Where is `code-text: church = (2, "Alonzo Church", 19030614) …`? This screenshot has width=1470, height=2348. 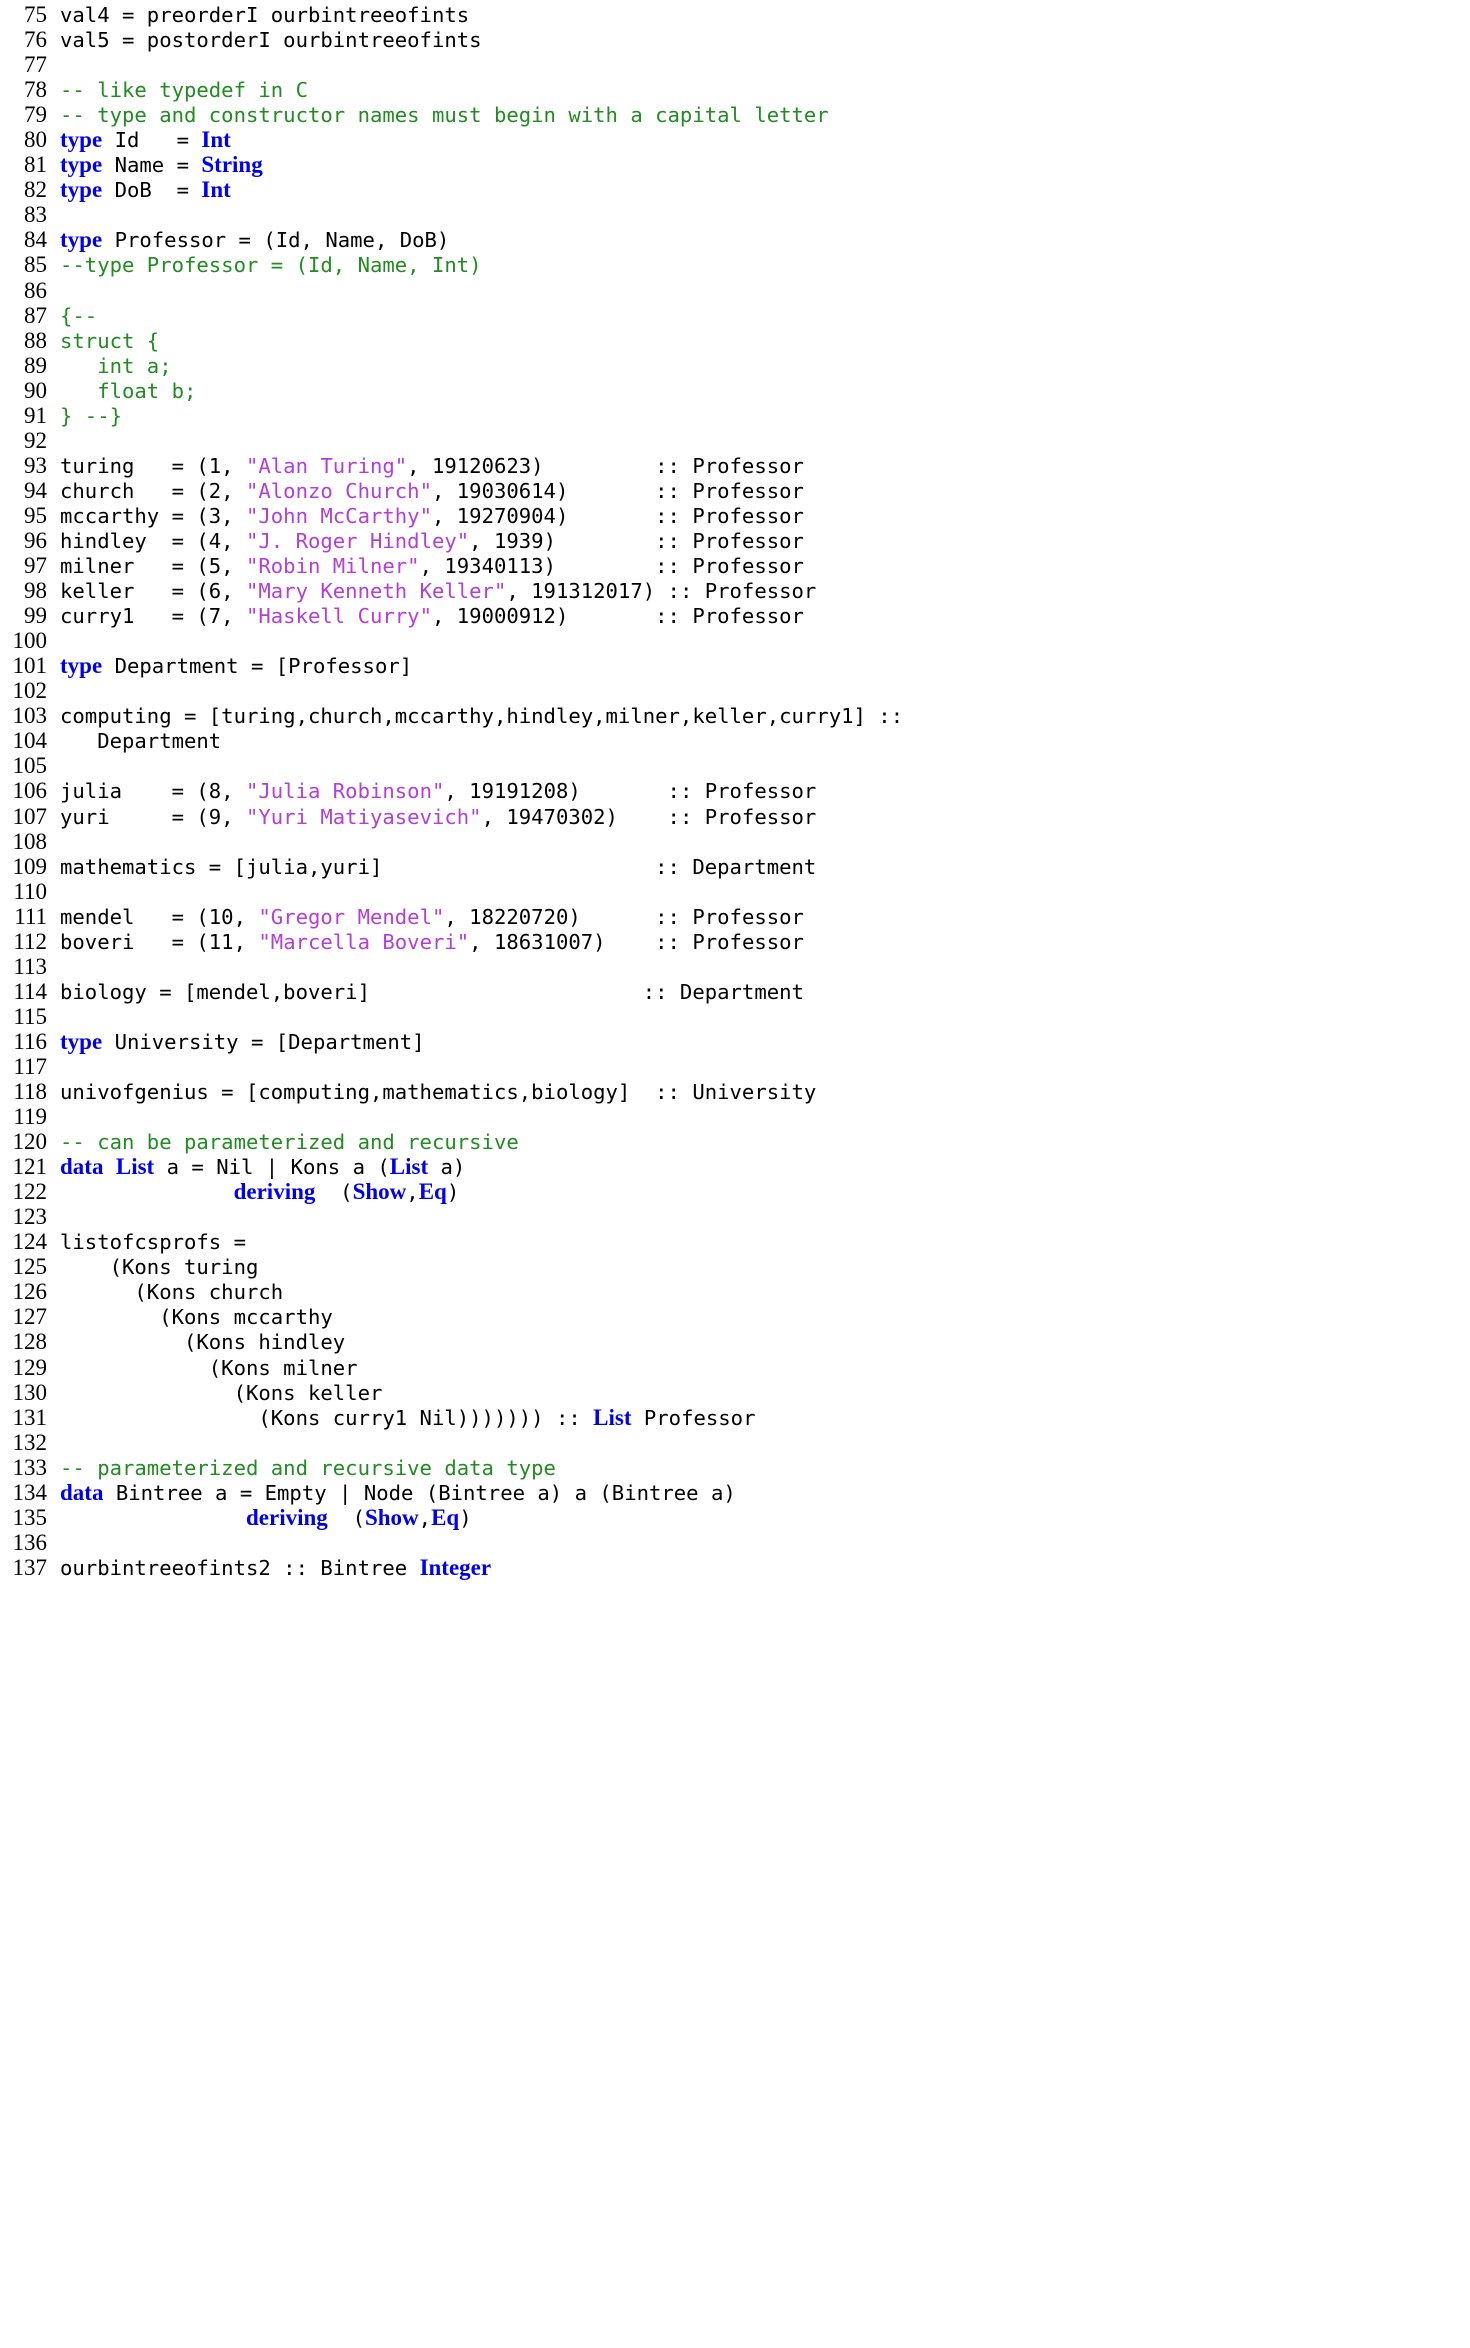 code-text: church = (2, "Alonzo Church", 19030614) … is located at coordinates (425, 491).